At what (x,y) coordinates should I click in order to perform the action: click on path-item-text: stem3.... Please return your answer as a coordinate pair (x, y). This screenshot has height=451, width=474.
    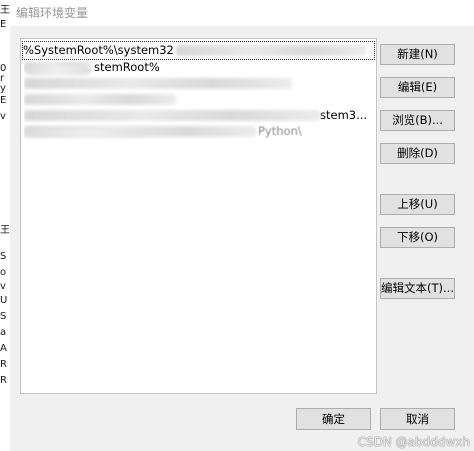
    Looking at the image, I should click on (344, 115).